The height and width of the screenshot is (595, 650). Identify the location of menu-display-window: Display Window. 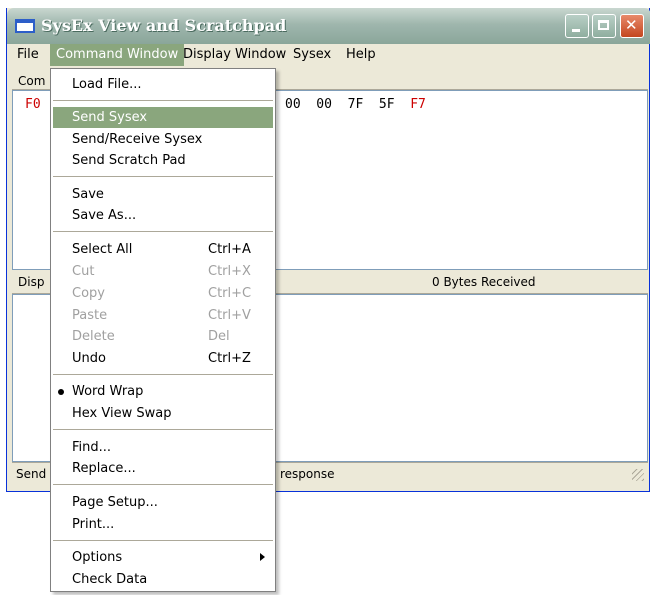
(234, 55).